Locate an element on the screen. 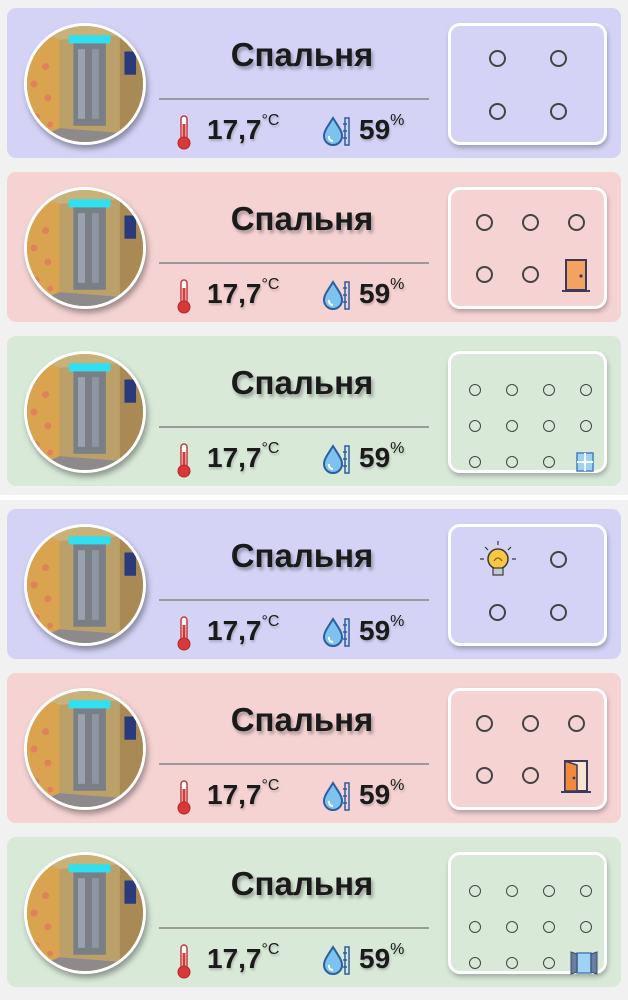  window-closed-icon is located at coordinates (585, 462).